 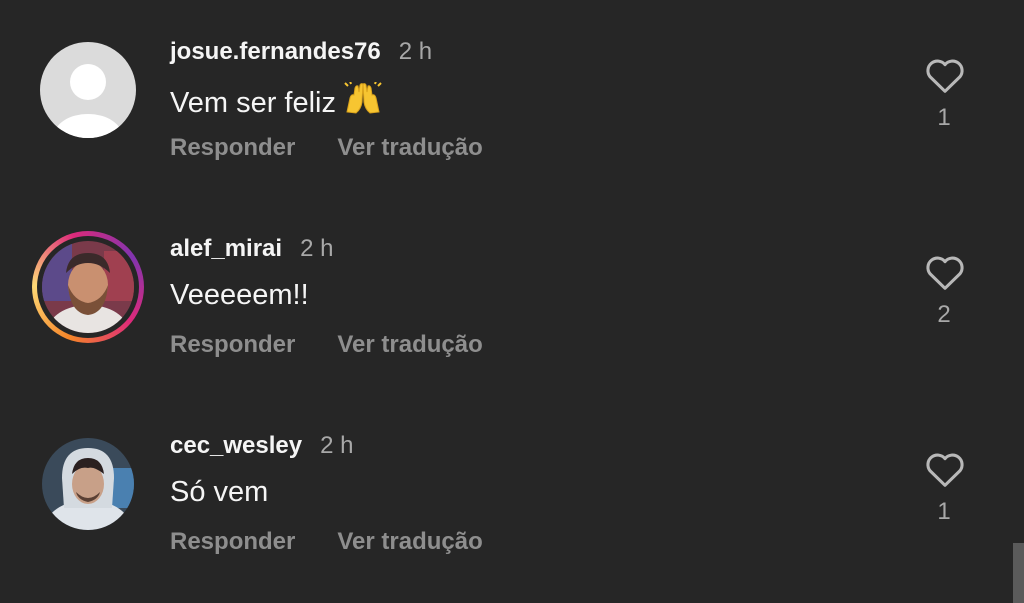 I want to click on comment-text: Só vem, so click(x=219, y=492).